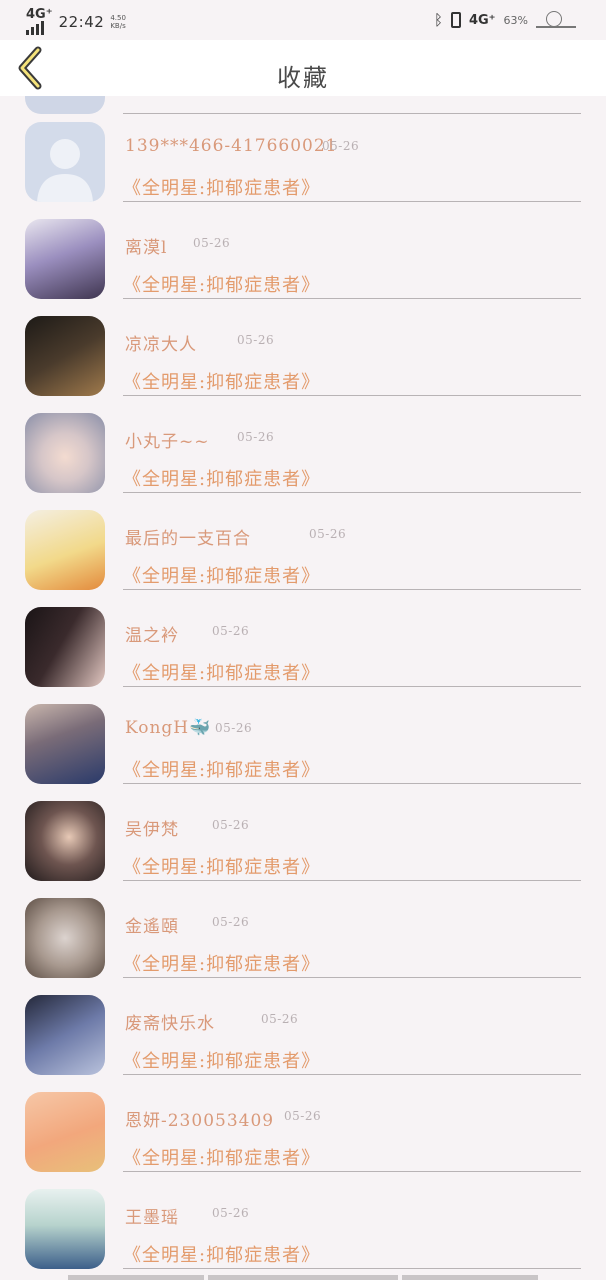 Image resolution: width=606 pixels, height=1280 pixels. I want to click on list-item: 温之衿 05-26 《全明星:抑郁症患者》, so click(303, 634).